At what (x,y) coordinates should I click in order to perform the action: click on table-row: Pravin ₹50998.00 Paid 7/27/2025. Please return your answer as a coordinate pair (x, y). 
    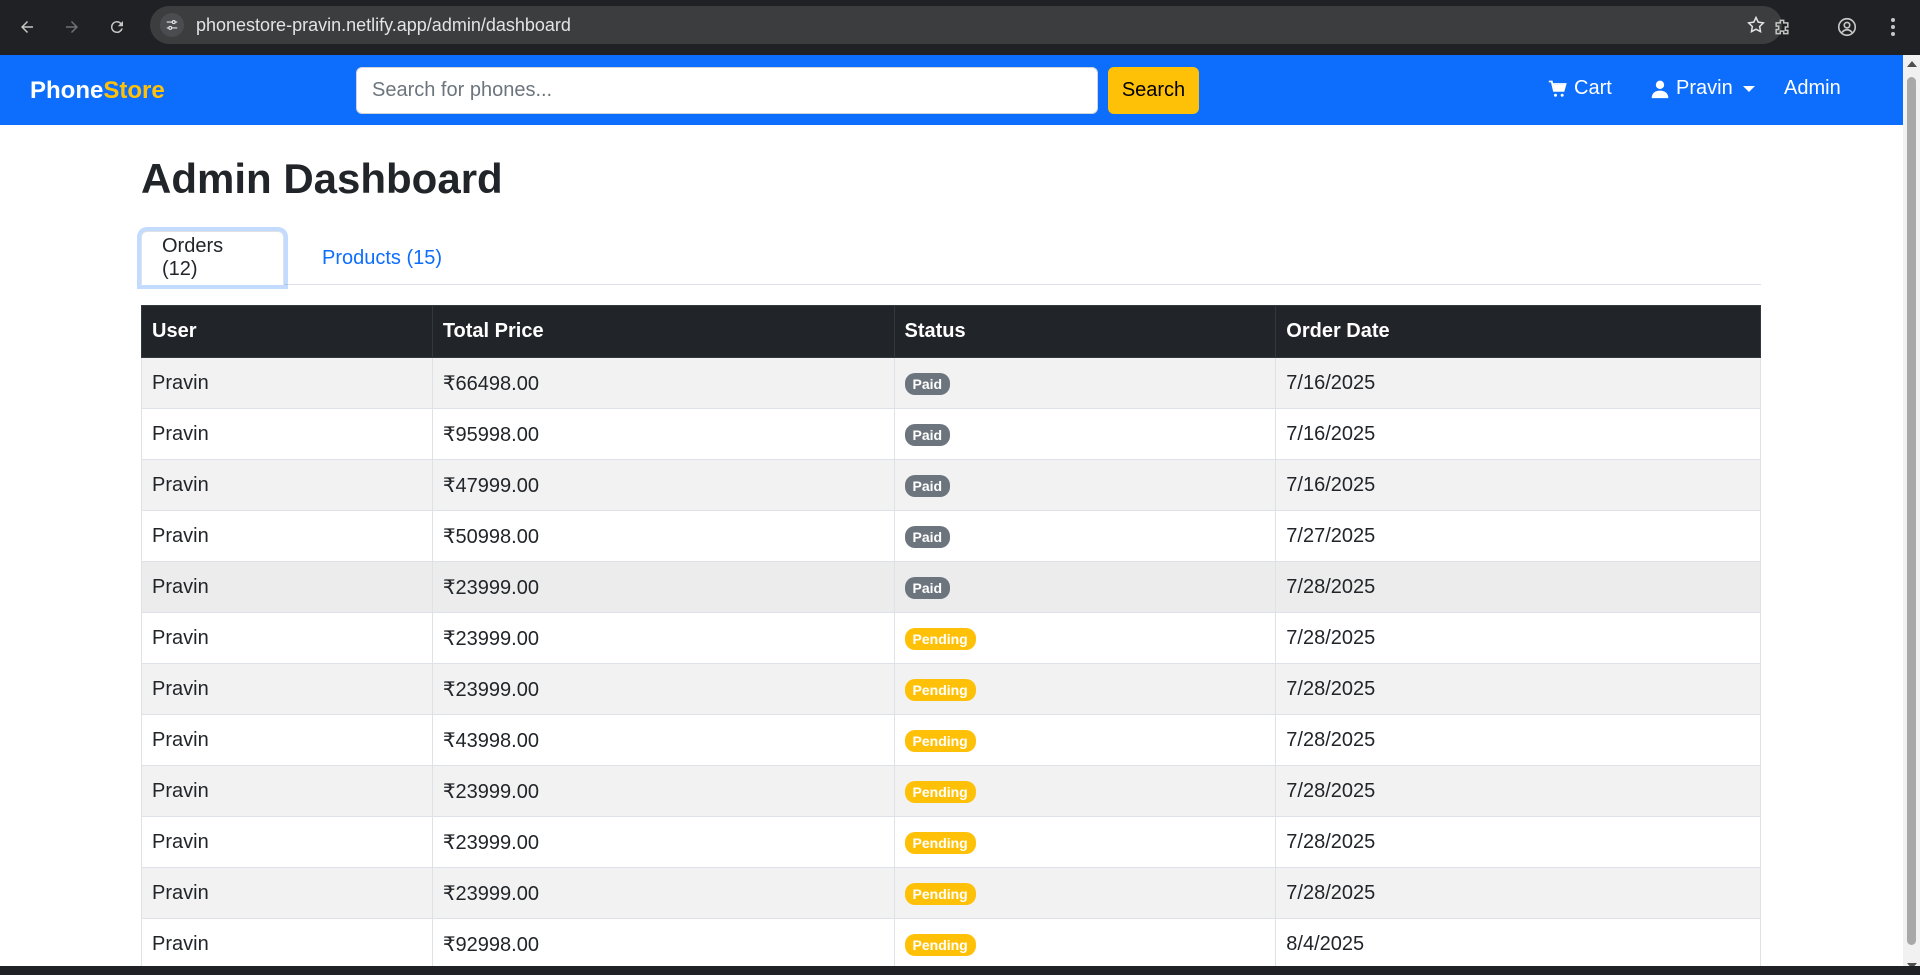
    Looking at the image, I should click on (951, 536).